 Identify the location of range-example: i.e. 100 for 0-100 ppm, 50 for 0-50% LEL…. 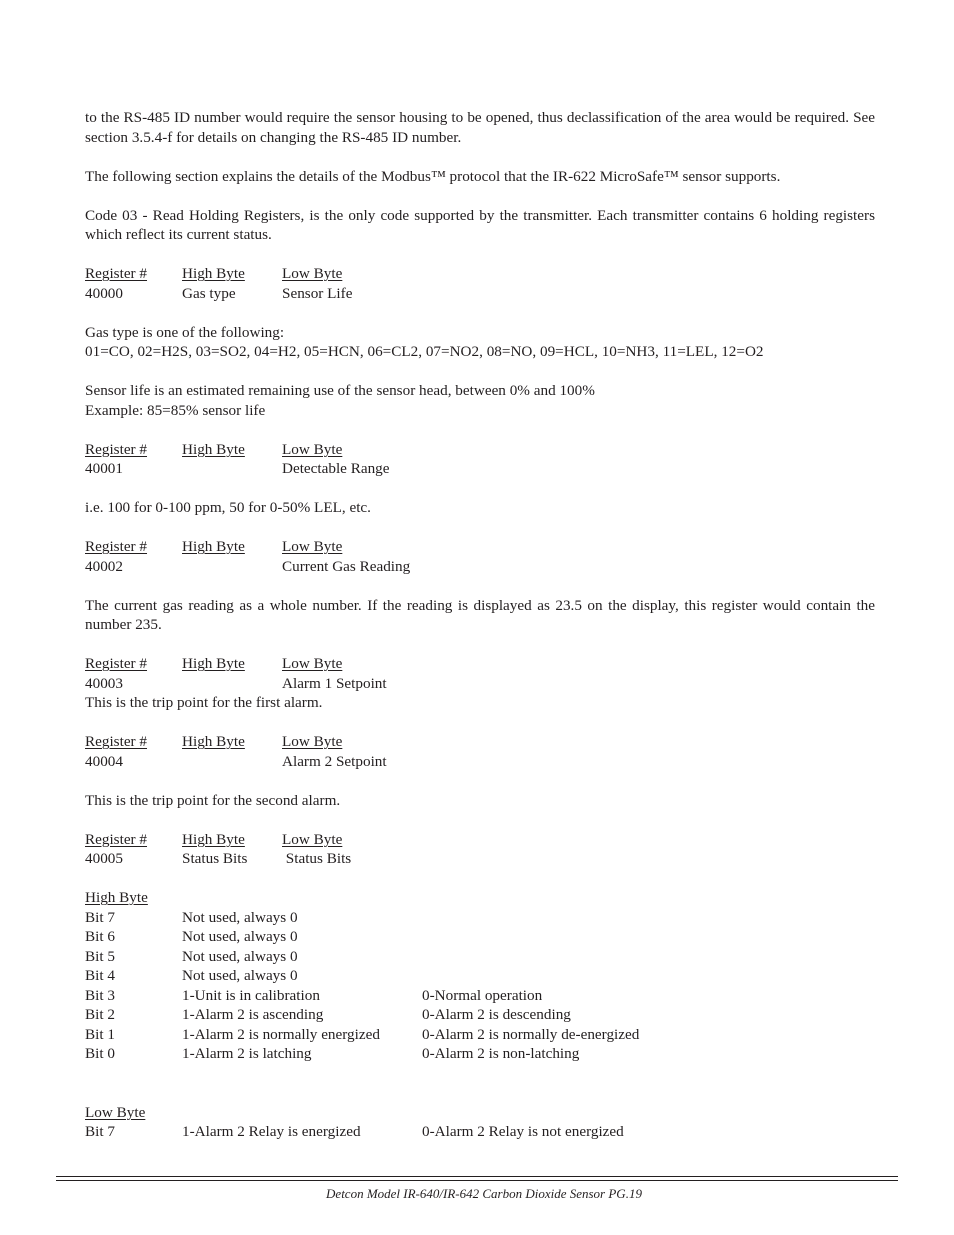
(228, 507).